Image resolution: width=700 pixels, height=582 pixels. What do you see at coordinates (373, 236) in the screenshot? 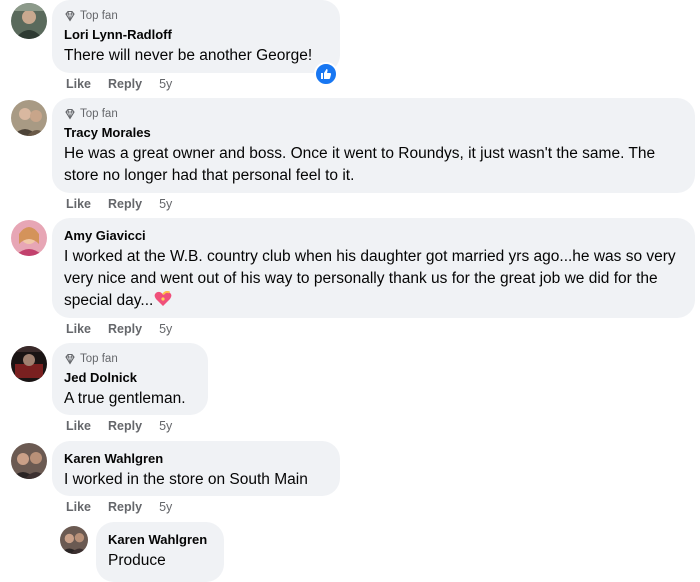
I see `comment-author: Amy Giavicci` at bounding box center [373, 236].